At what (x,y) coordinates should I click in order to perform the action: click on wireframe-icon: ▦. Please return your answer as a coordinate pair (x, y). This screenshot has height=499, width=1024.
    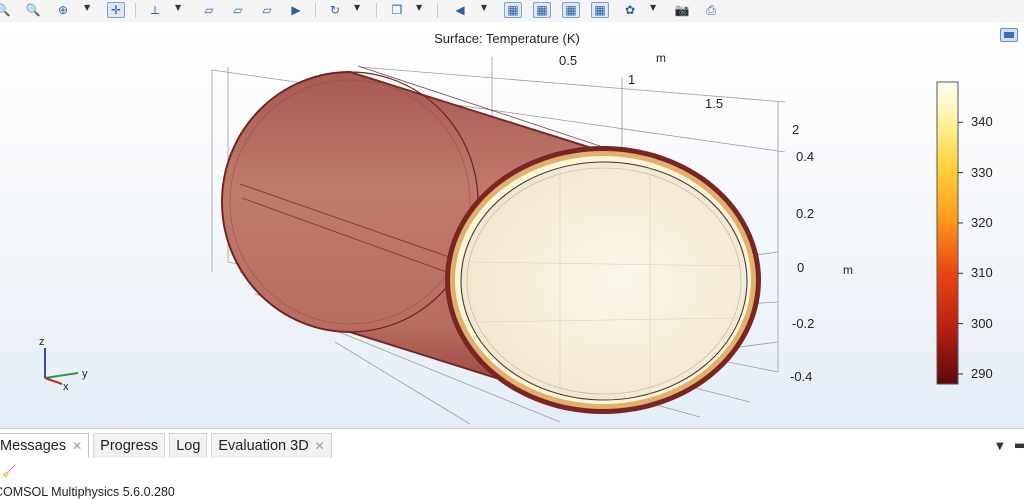
    Looking at the image, I should click on (571, 10).